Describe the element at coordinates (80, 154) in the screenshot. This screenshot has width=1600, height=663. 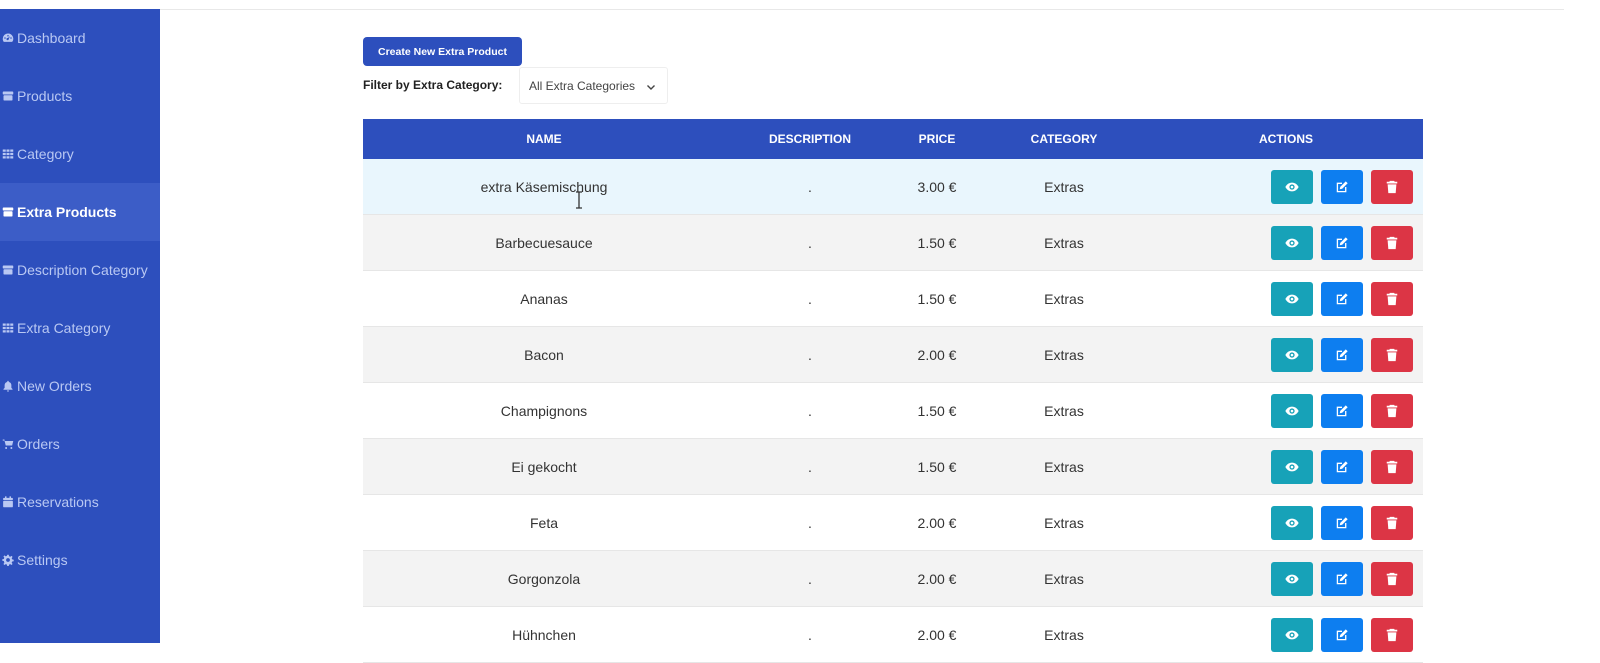
I see `sidebar-item-category: Category` at that location.